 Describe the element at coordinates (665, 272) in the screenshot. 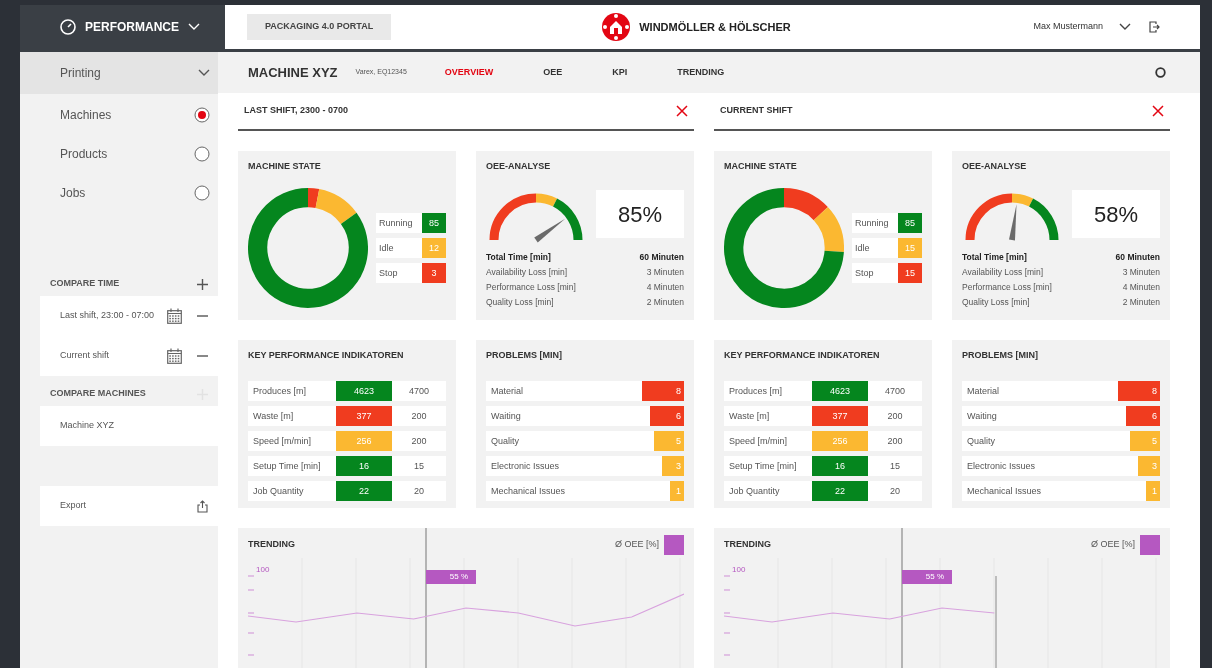

I see `oee-value: 3 Minuten` at that location.